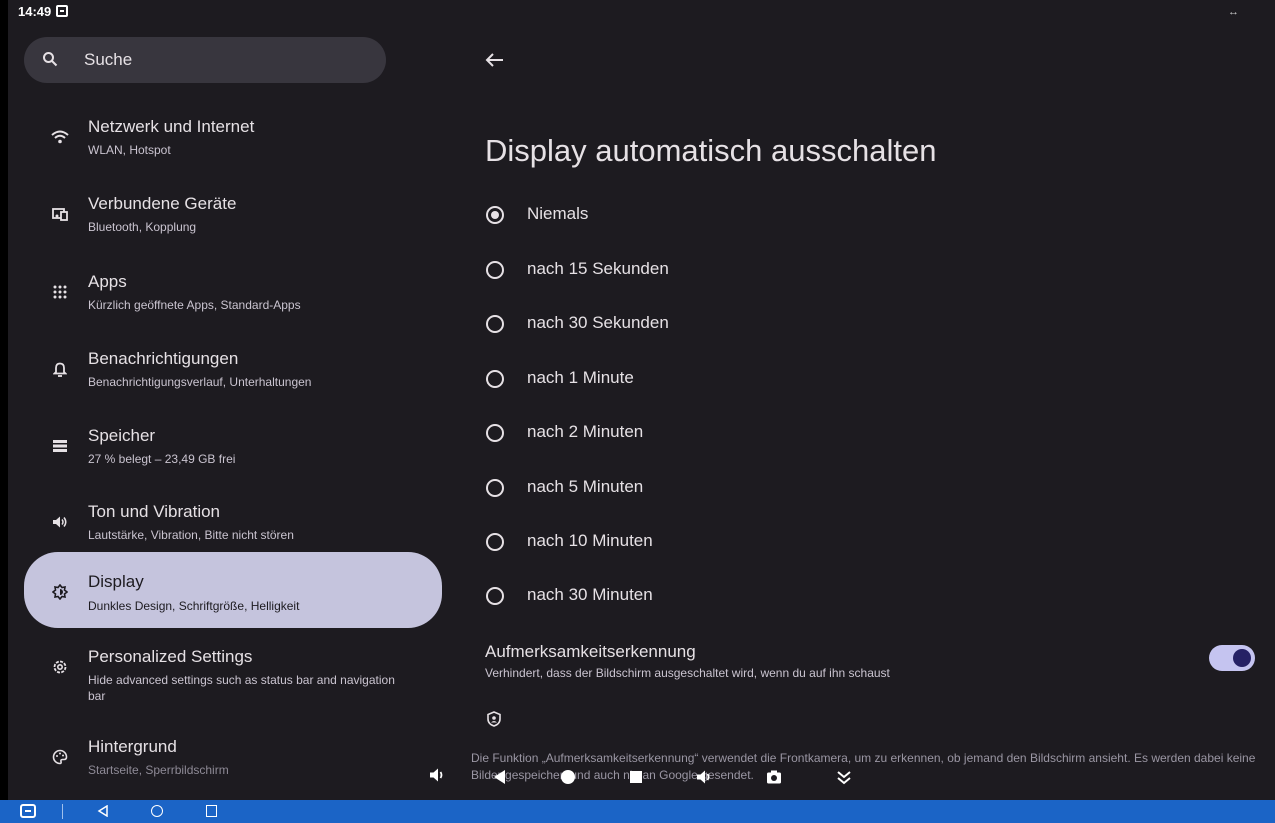 This screenshot has height=823, width=1275. What do you see at coordinates (585, 486) in the screenshot?
I see `option-label: nach 5 Minuten` at bounding box center [585, 486].